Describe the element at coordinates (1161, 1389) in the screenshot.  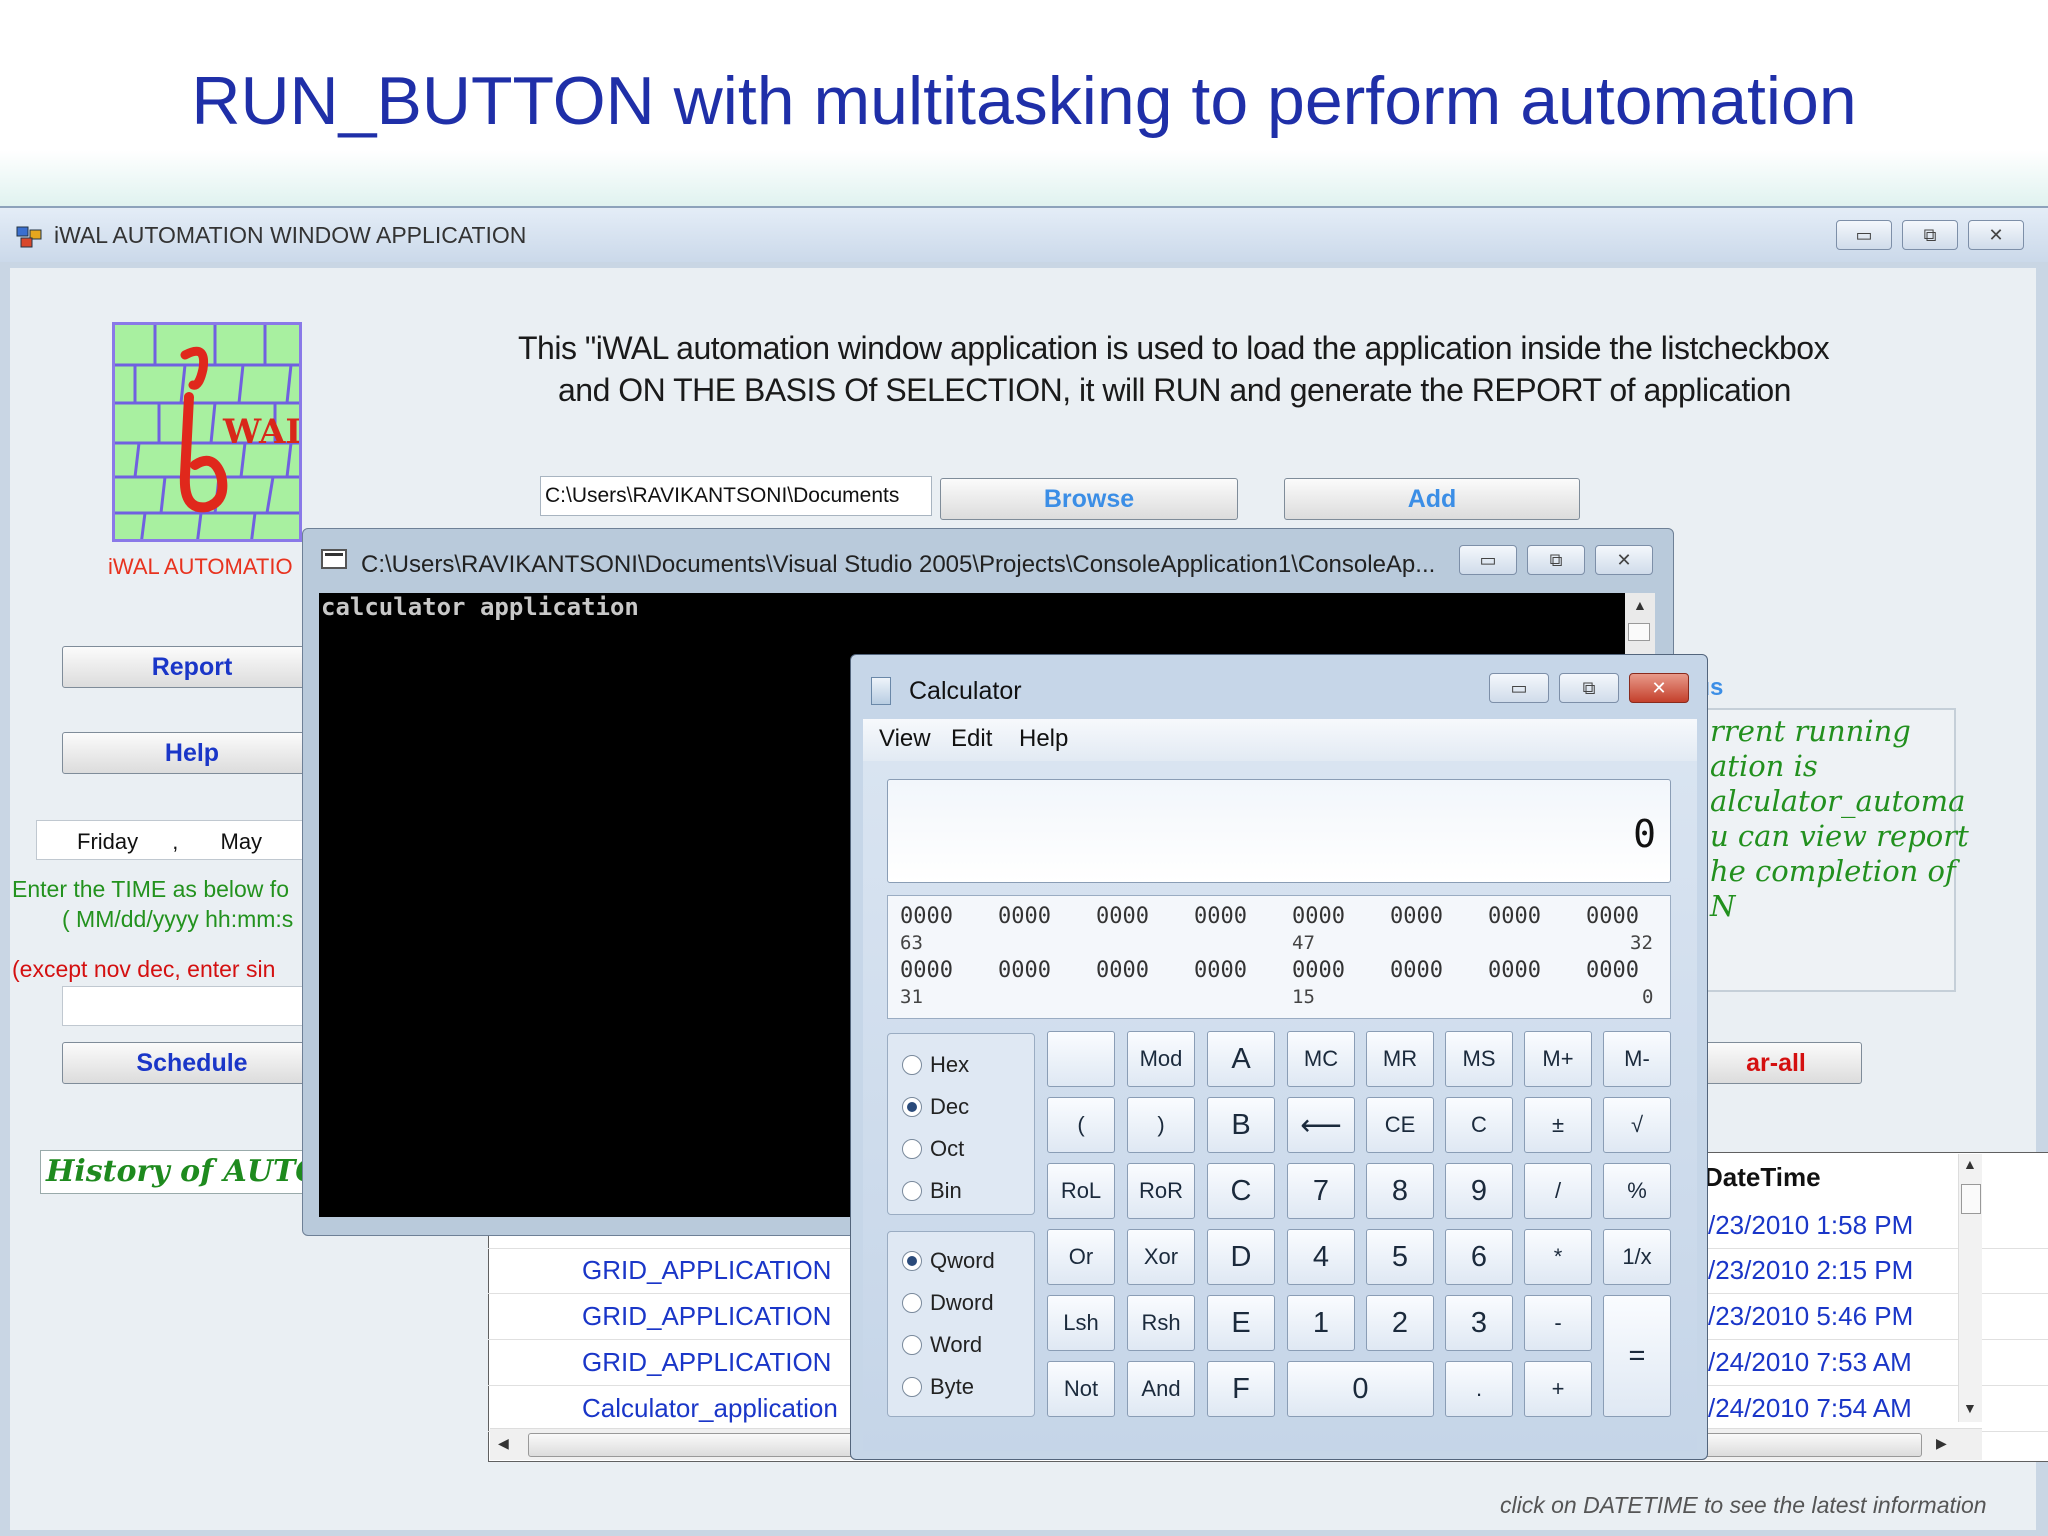
I see `key-and: And` at that location.